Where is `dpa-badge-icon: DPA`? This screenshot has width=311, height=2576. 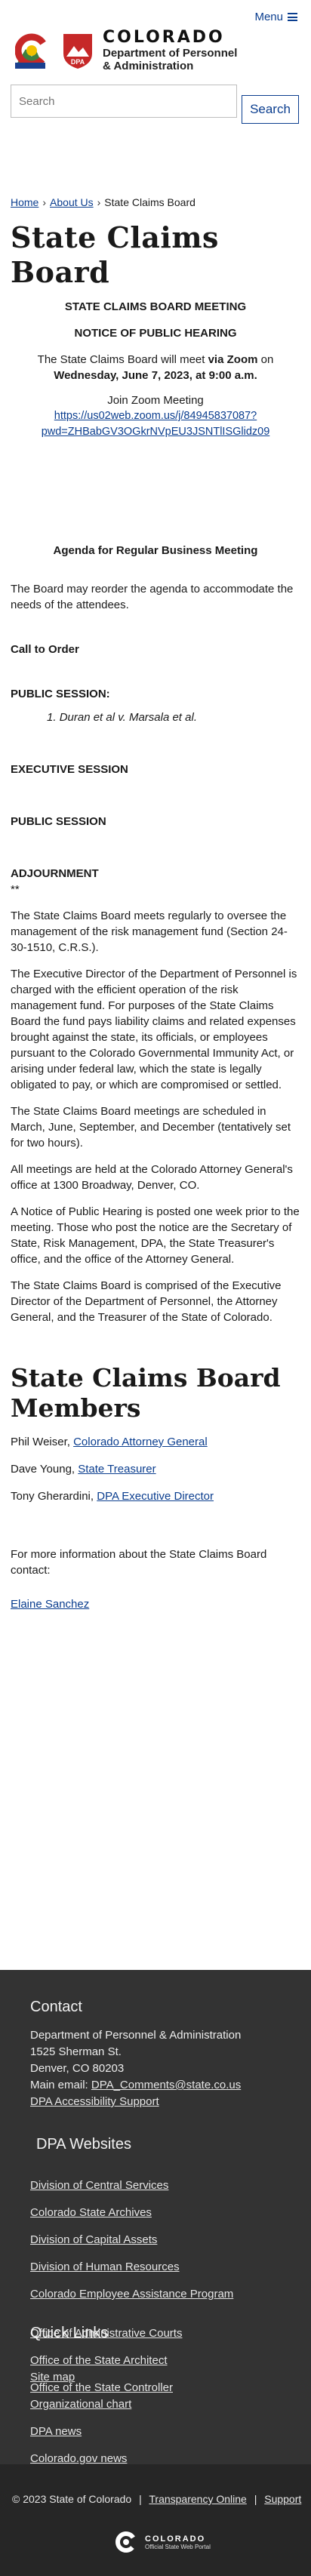
dpa-badge-icon: DPA is located at coordinates (77, 51).